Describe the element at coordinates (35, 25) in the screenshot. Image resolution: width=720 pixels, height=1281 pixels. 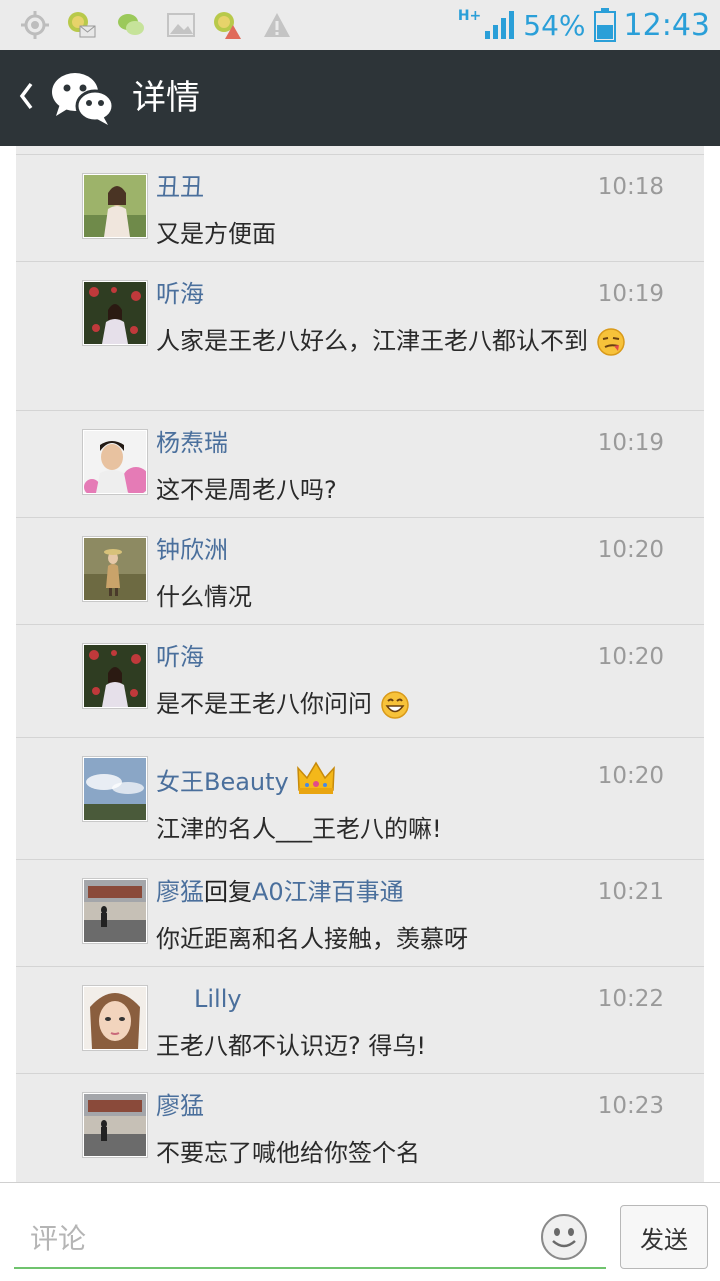
I see `gps-icon` at that location.